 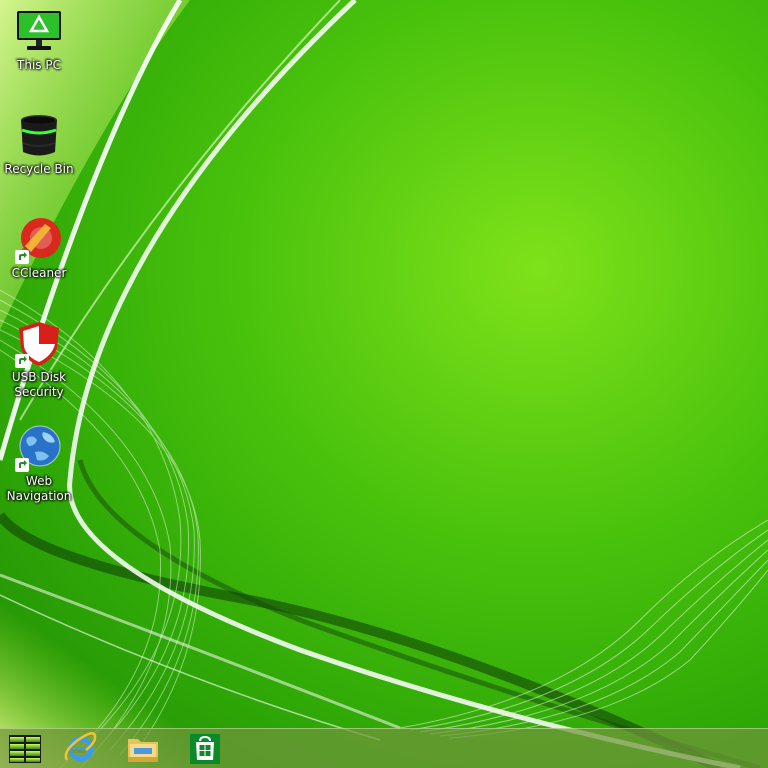 I want to click on taskbar-file-explorer, so click(x=143, y=748).